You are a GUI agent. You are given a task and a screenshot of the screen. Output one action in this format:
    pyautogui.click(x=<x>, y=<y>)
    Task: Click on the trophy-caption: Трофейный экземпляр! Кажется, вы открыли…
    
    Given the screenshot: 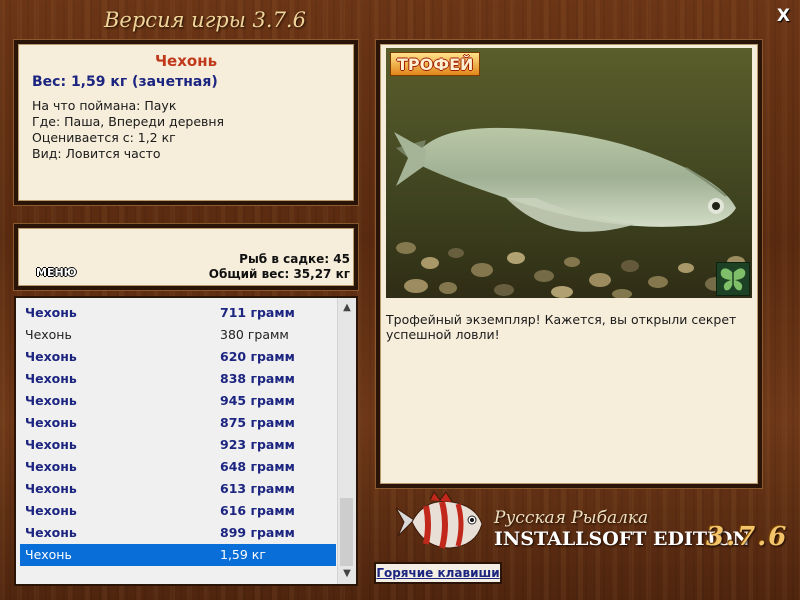 What is the action you would take?
    pyautogui.click(x=561, y=327)
    